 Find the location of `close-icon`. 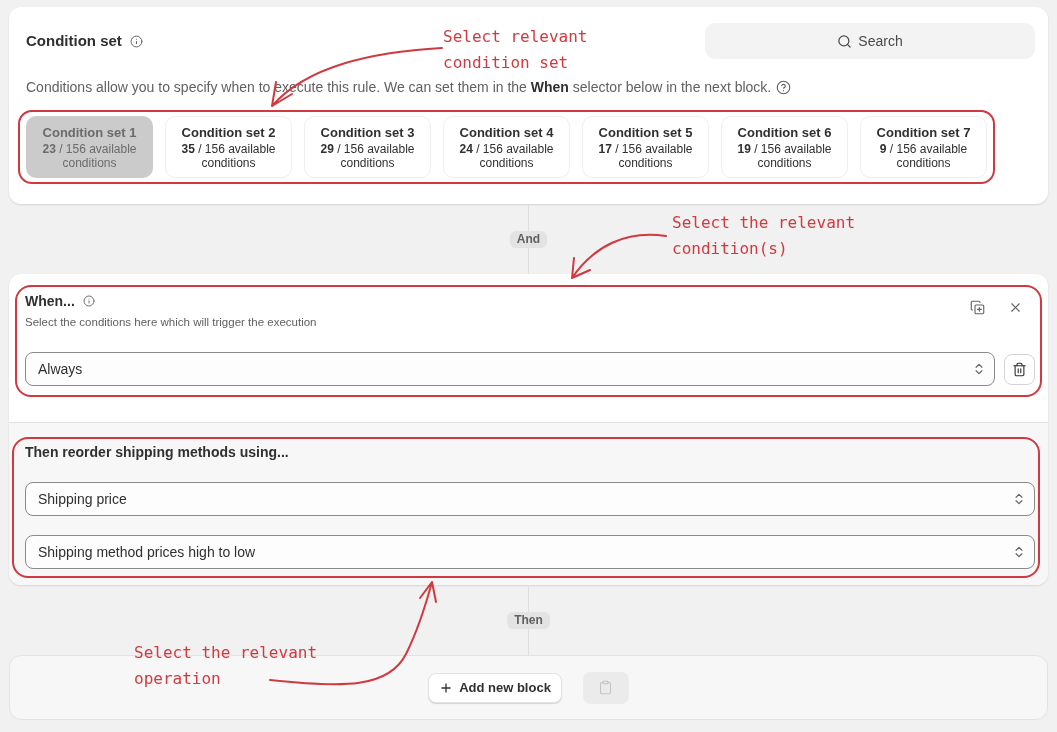

close-icon is located at coordinates (1015, 307).